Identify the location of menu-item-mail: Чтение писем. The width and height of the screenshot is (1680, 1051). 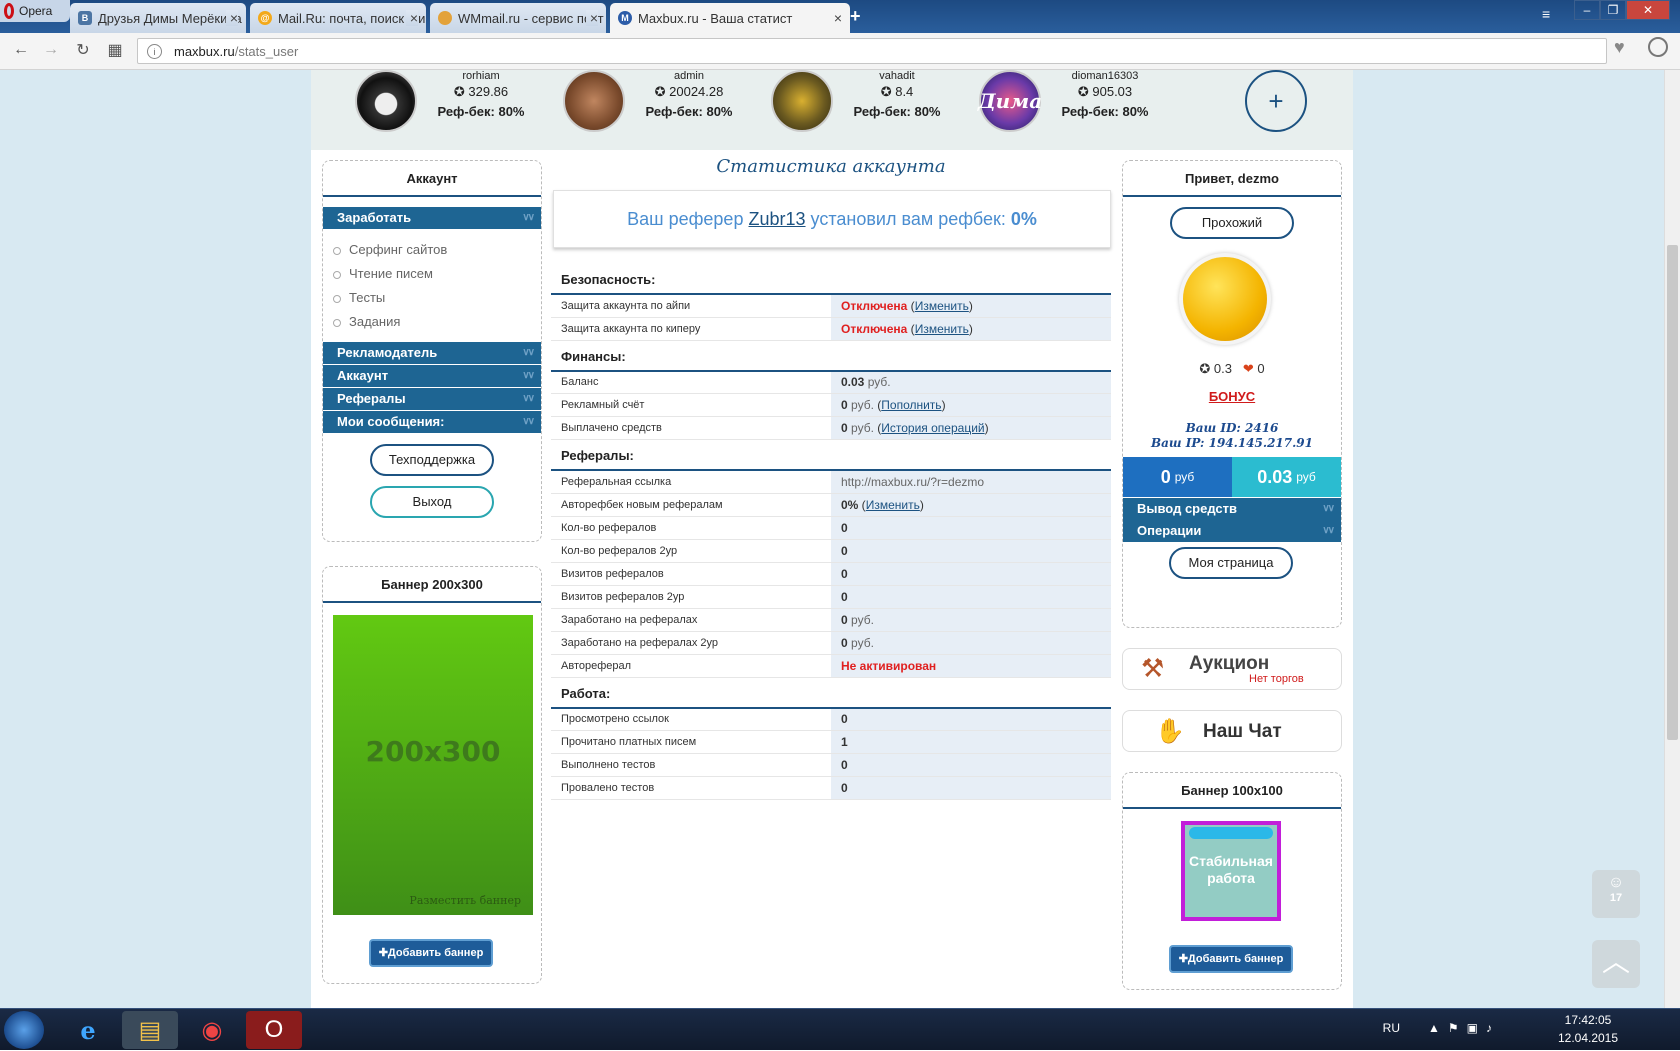
(437, 274).